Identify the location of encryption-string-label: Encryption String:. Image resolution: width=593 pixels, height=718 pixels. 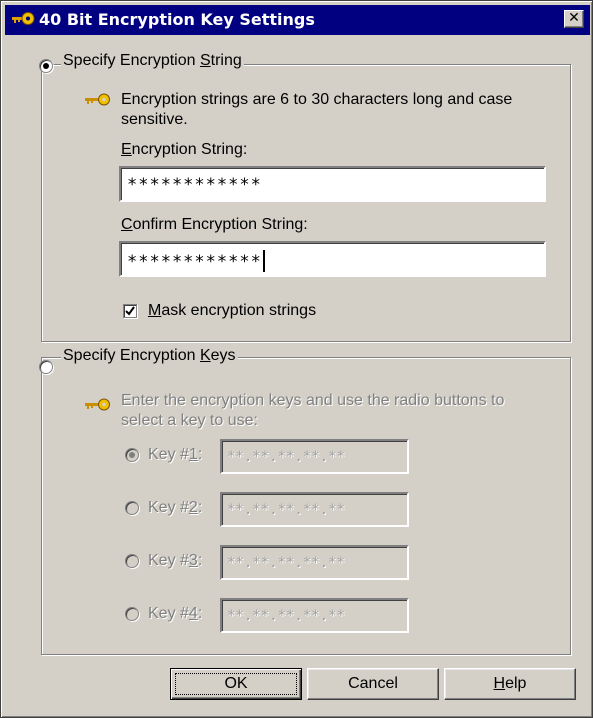
(184, 149).